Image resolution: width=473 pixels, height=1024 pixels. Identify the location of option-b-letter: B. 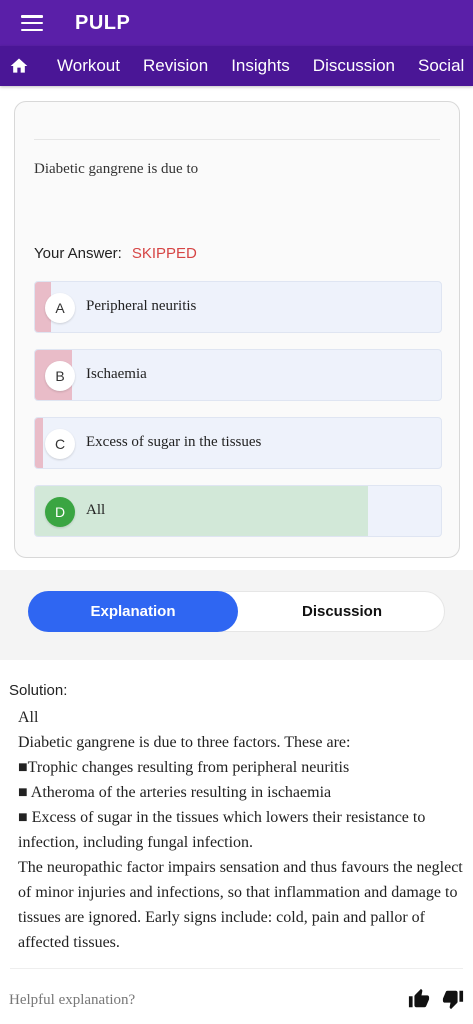
(60, 376).